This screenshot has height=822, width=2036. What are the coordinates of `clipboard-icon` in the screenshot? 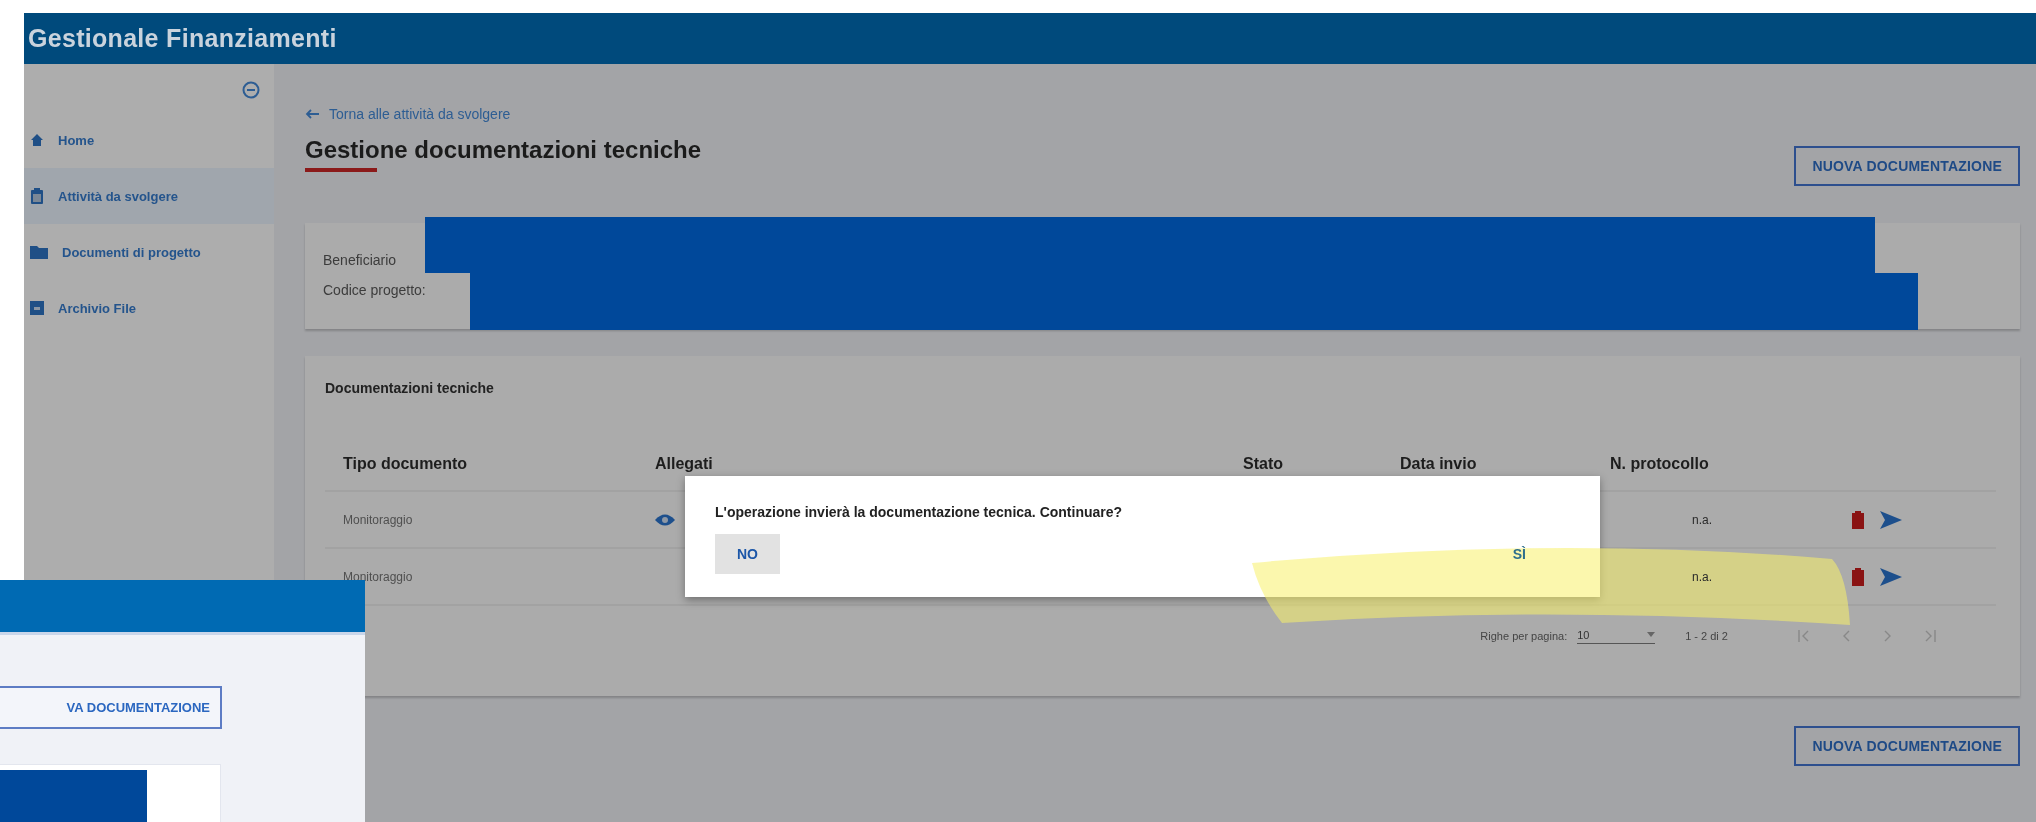 It's located at (37, 196).